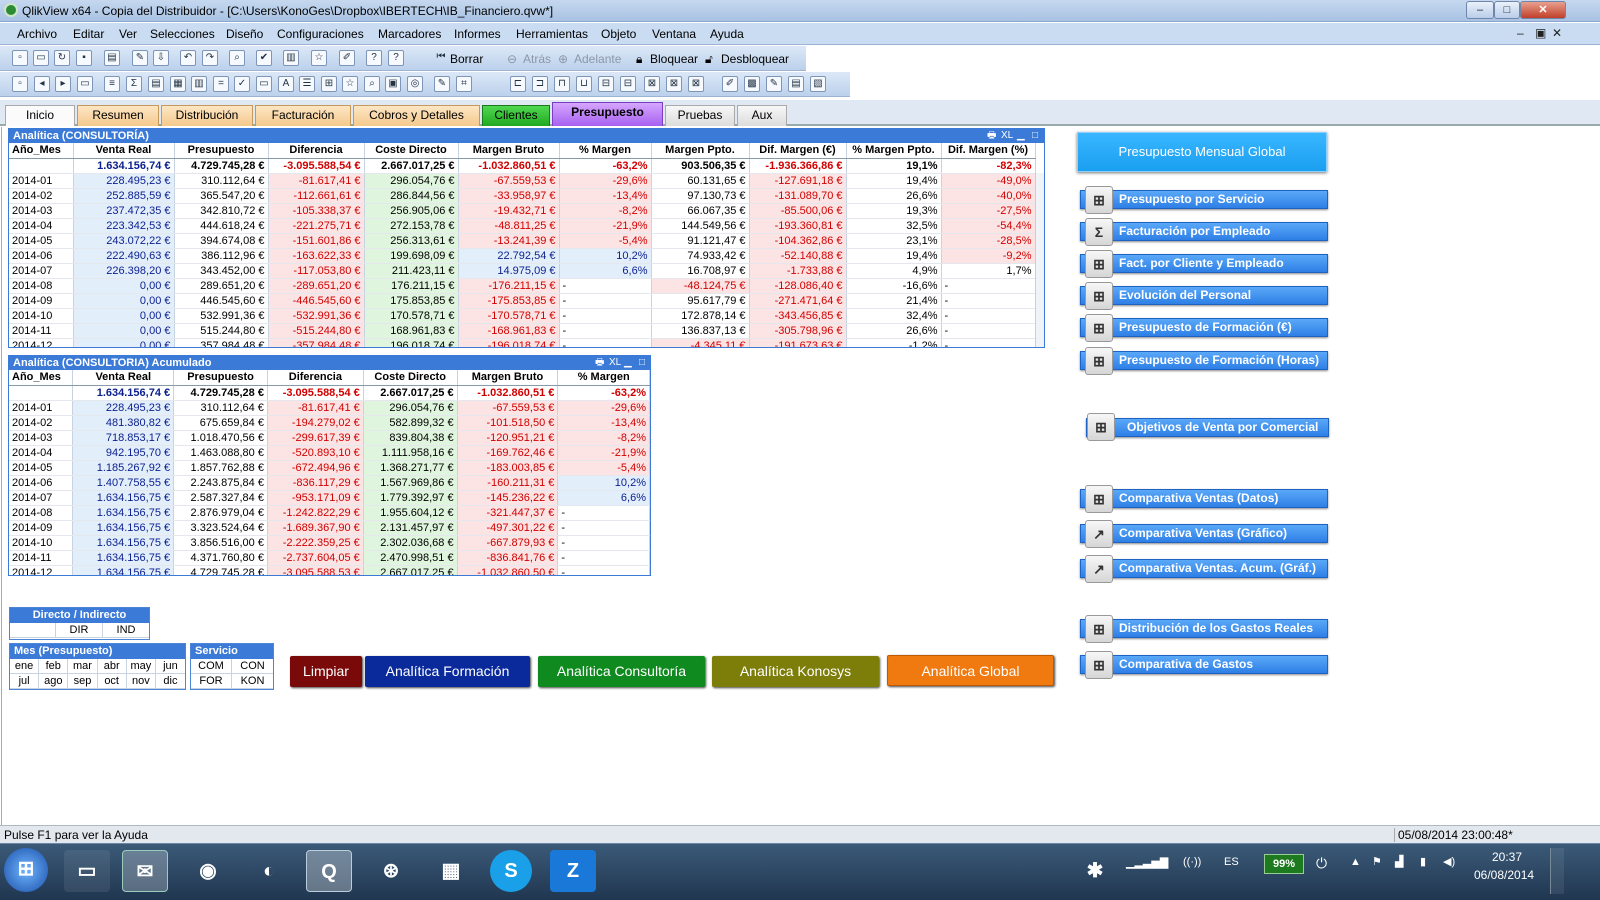 Image resolution: width=1600 pixels, height=900 pixels. I want to click on align-bottom-icon: ⊔, so click(584, 84).